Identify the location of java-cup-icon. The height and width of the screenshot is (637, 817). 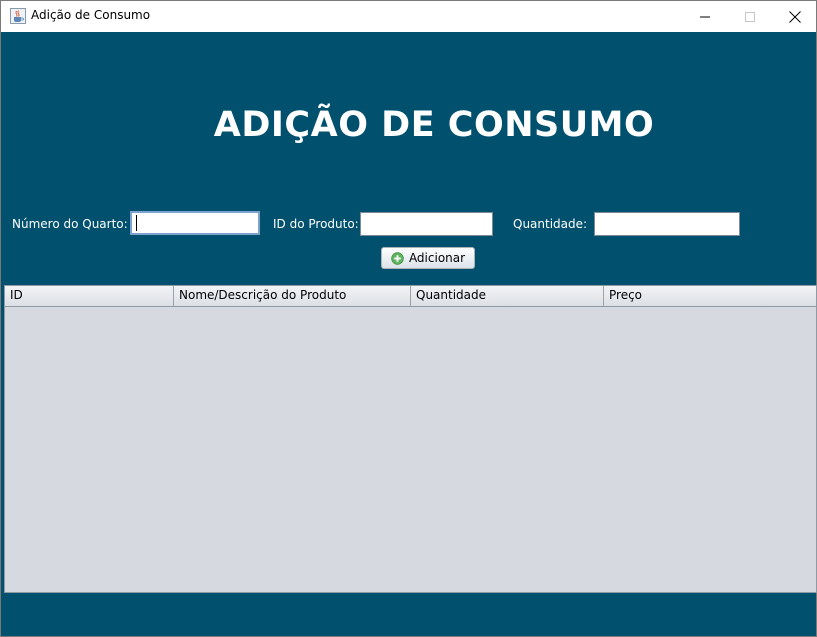
(18, 16).